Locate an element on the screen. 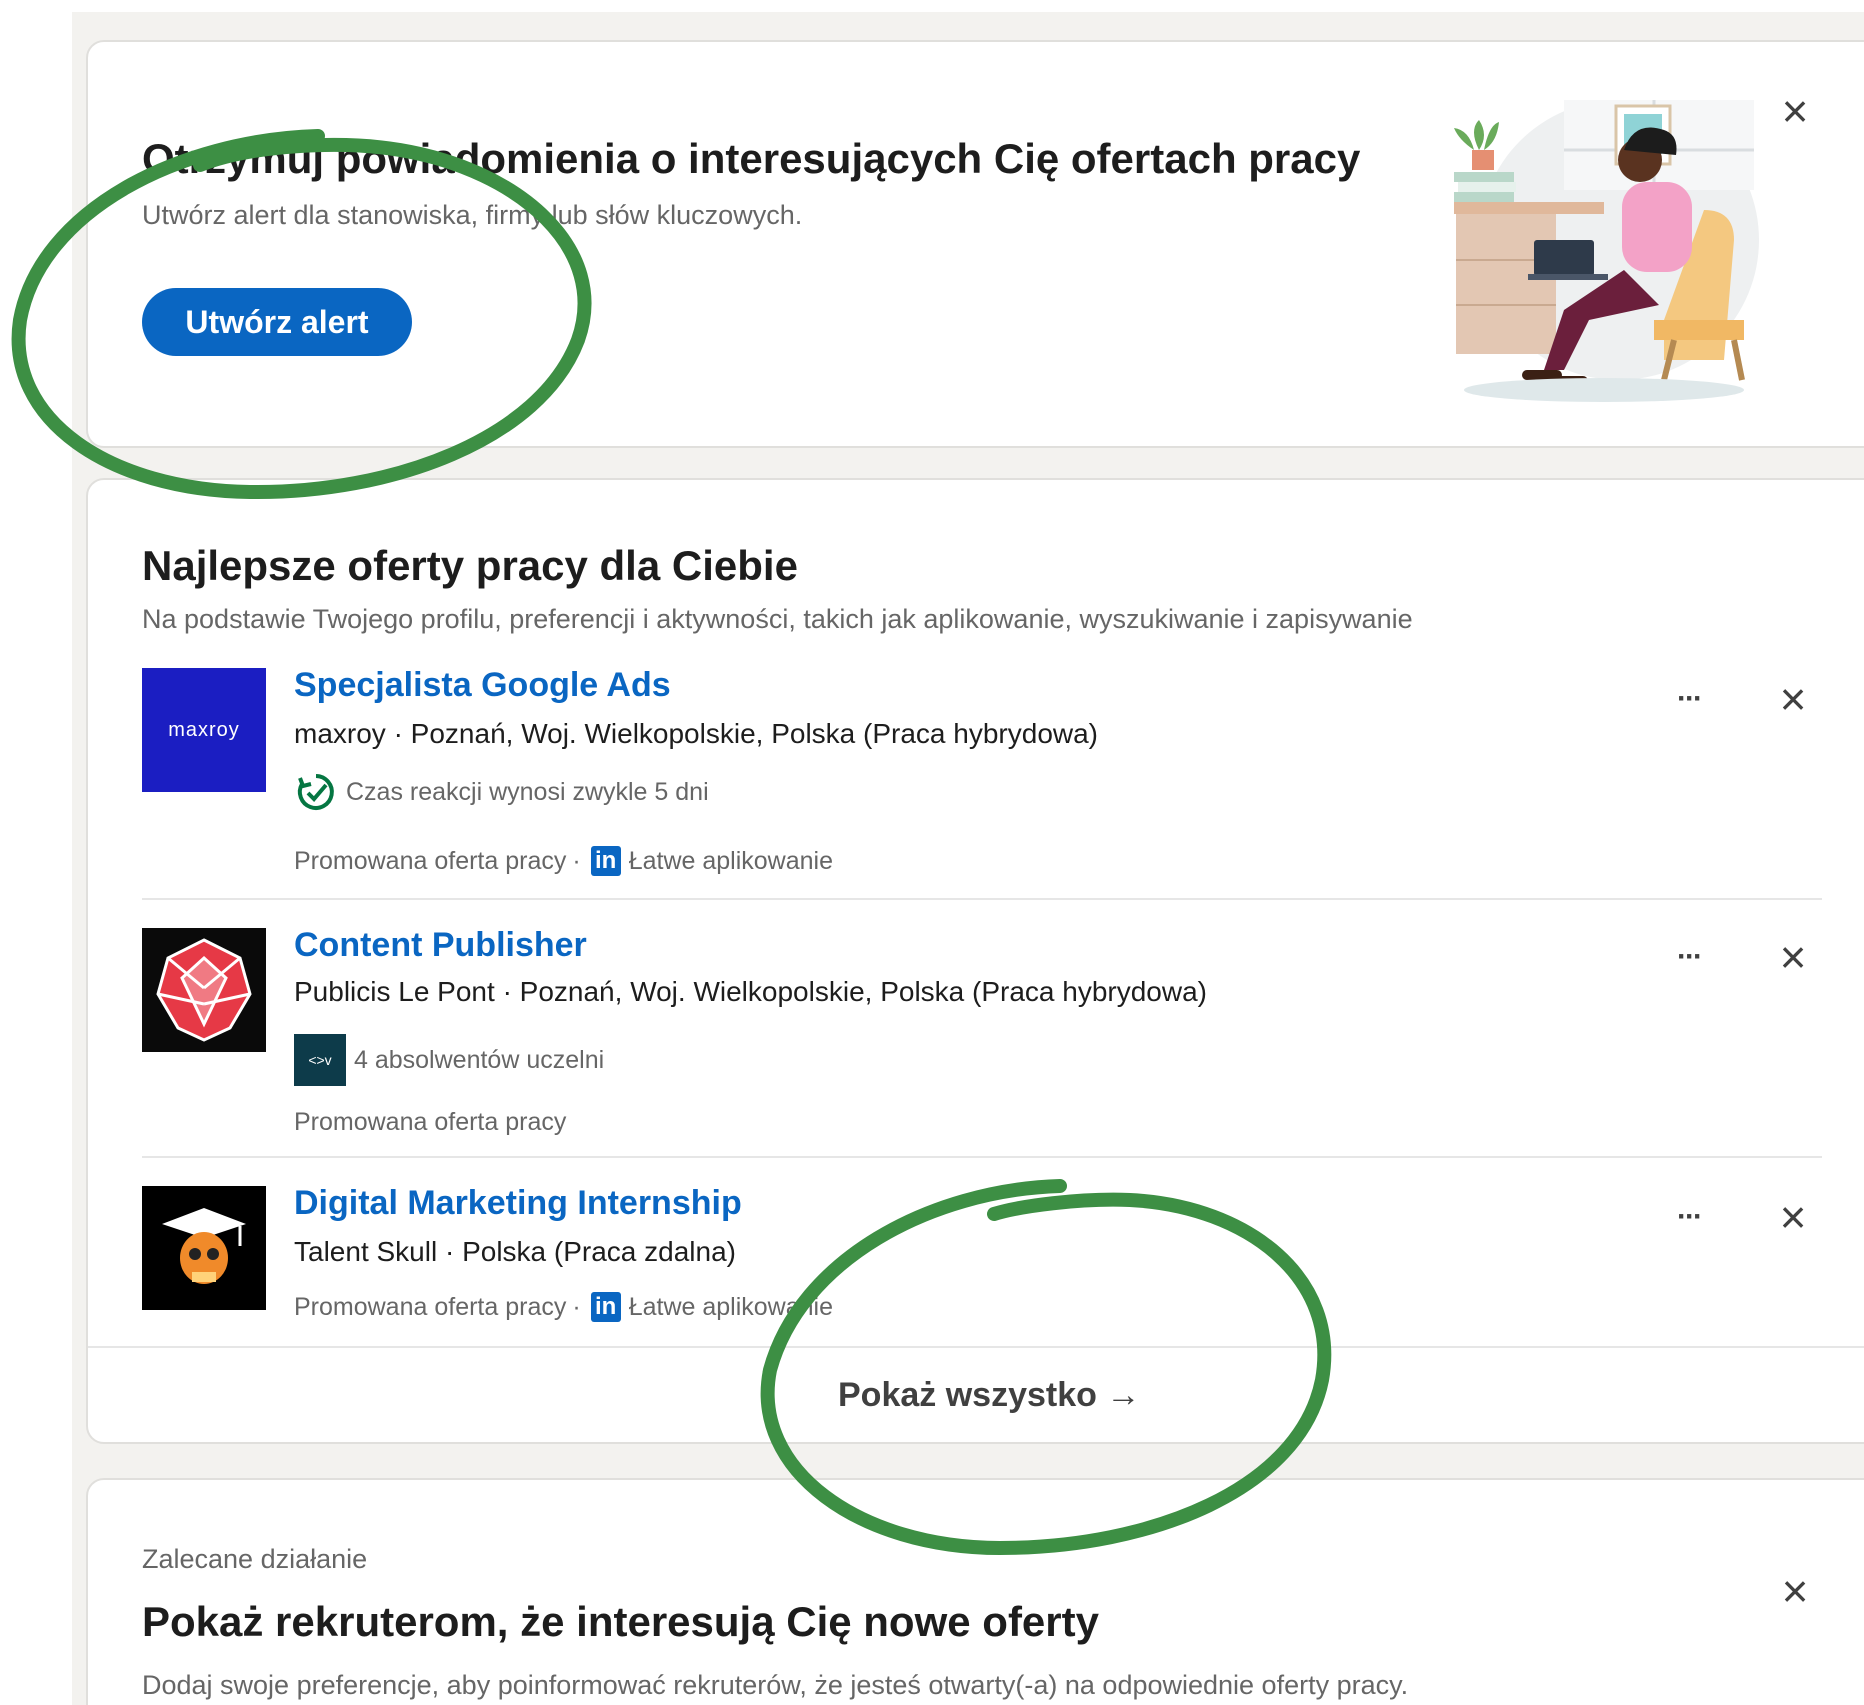 The width and height of the screenshot is (1864, 1705). company-logo-publicis is located at coordinates (204, 990).